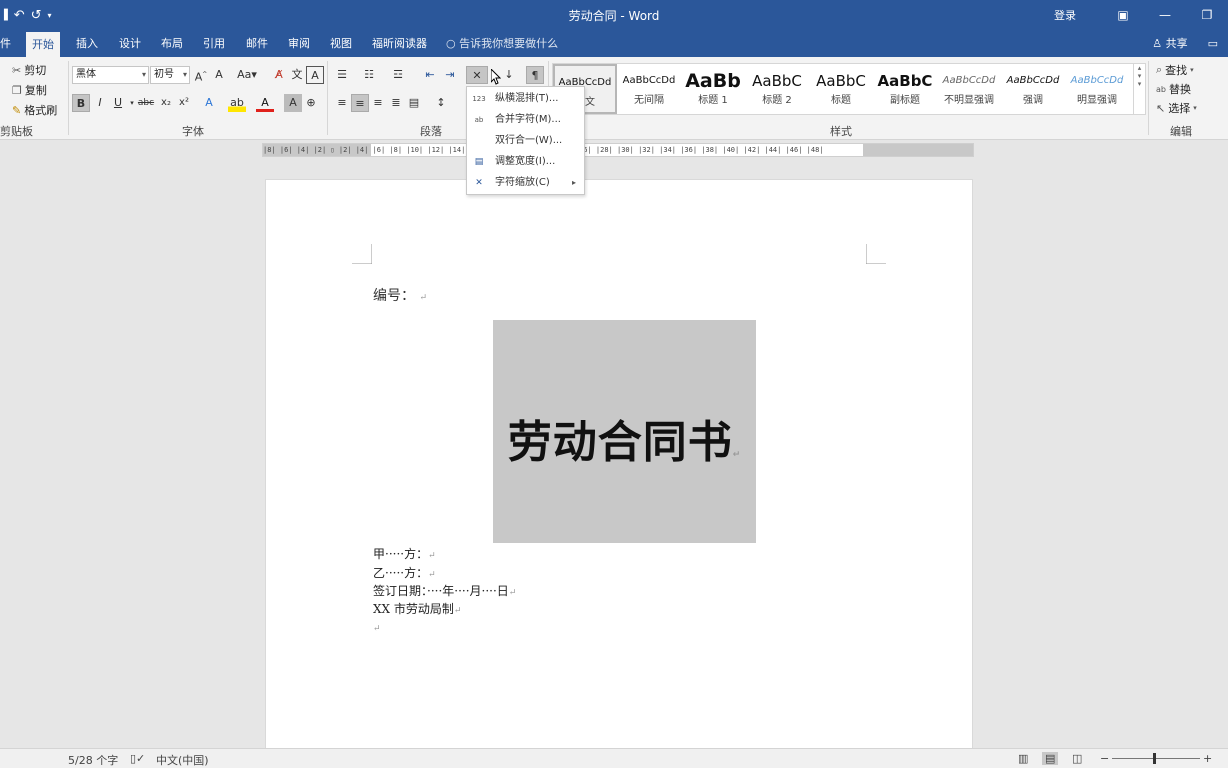  What do you see at coordinates (247, 75) in the screenshot?
I see `change-case-button: Aa▾` at bounding box center [247, 75].